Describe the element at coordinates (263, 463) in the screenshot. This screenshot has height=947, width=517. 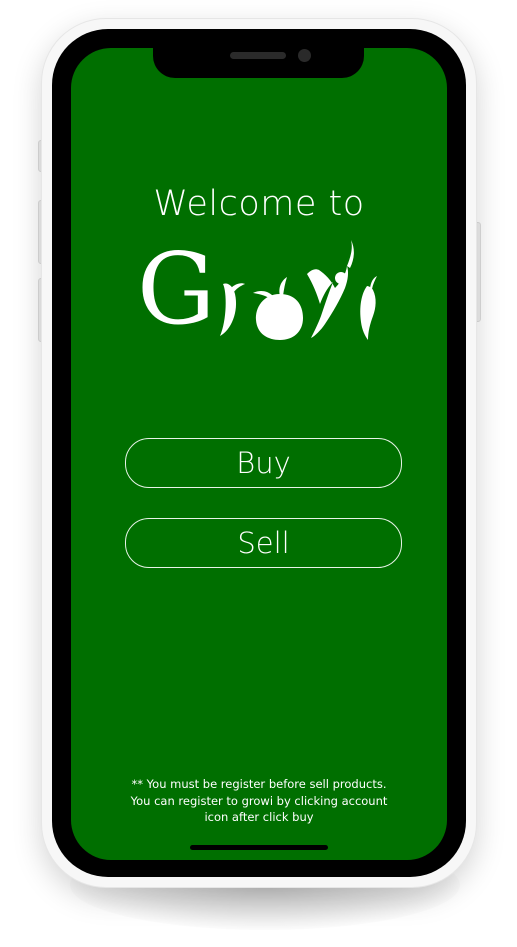
I see `buy-button: Buy` at that location.